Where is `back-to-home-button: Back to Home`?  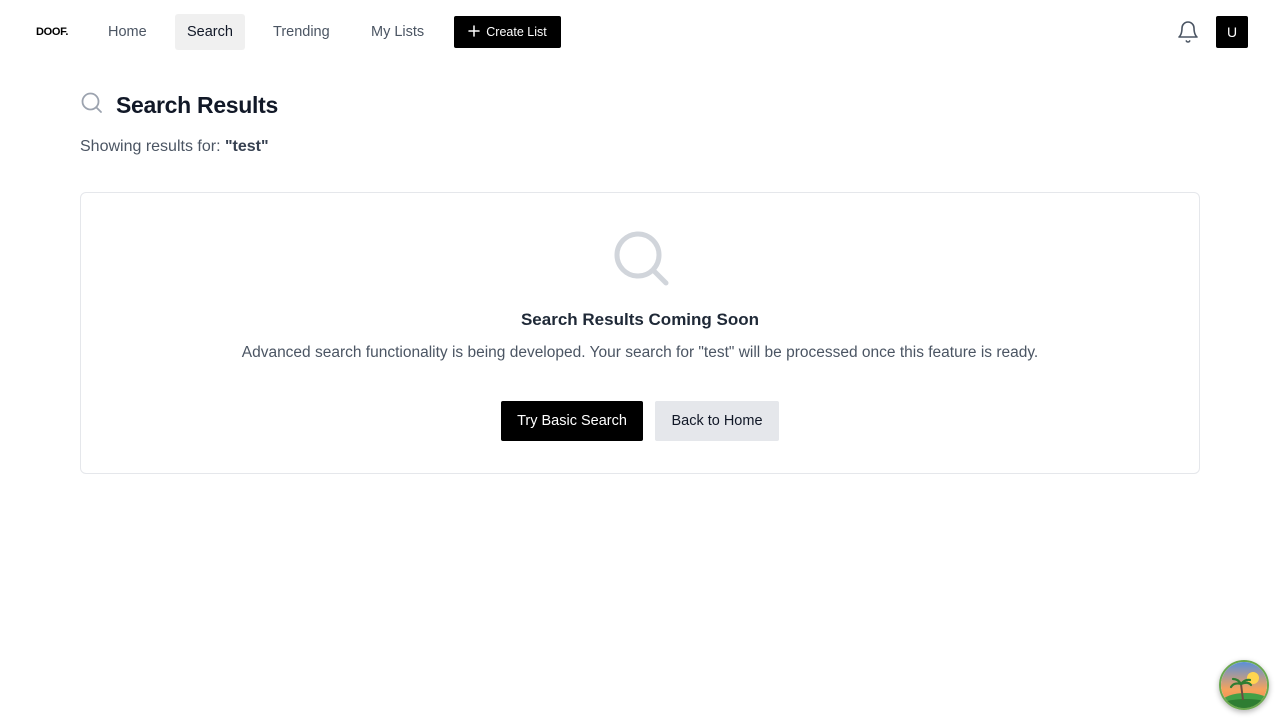 back-to-home-button: Back to Home is located at coordinates (717, 421).